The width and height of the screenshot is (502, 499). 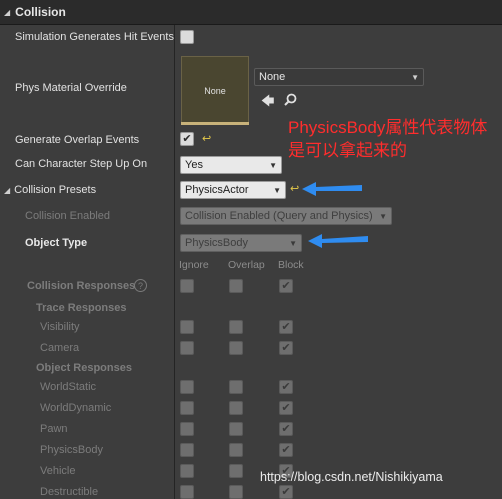 What do you see at coordinates (174, 262) in the screenshot?
I see `column-divider` at bounding box center [174, 262].